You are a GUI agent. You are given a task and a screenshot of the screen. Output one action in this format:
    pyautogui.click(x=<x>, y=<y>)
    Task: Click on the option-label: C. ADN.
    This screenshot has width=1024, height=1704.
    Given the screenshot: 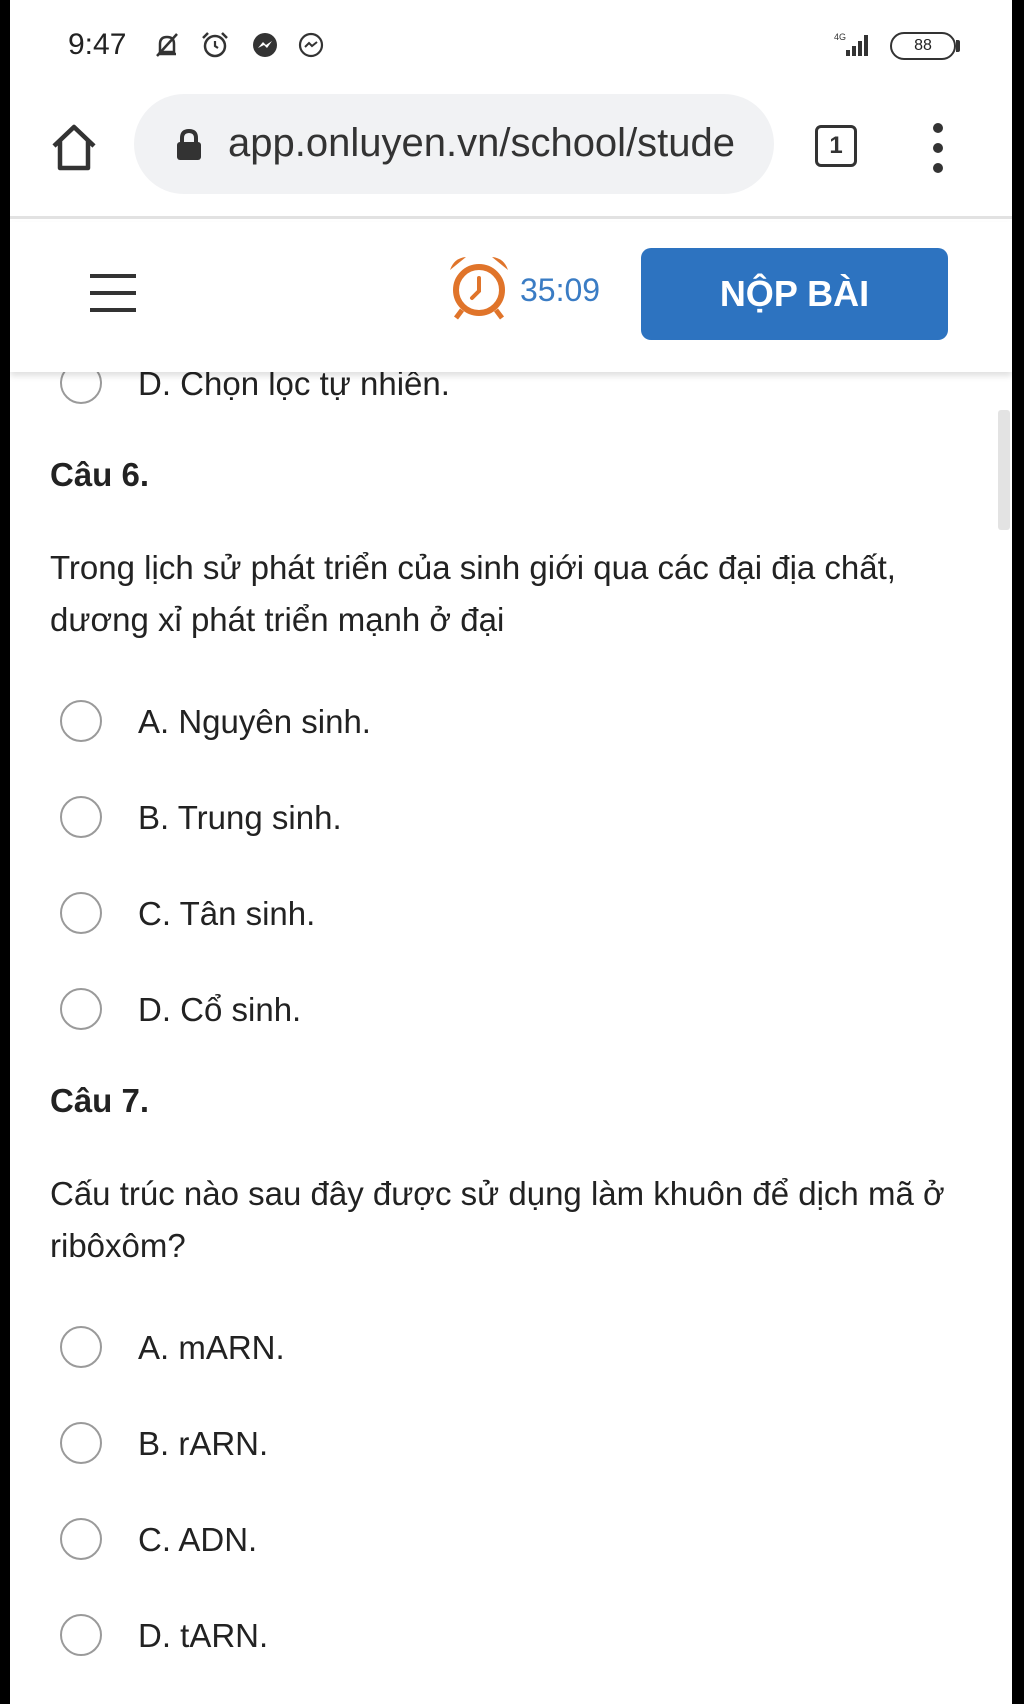 What is the action you would take?
    pyautogui.click(x=198, y=1539)
    